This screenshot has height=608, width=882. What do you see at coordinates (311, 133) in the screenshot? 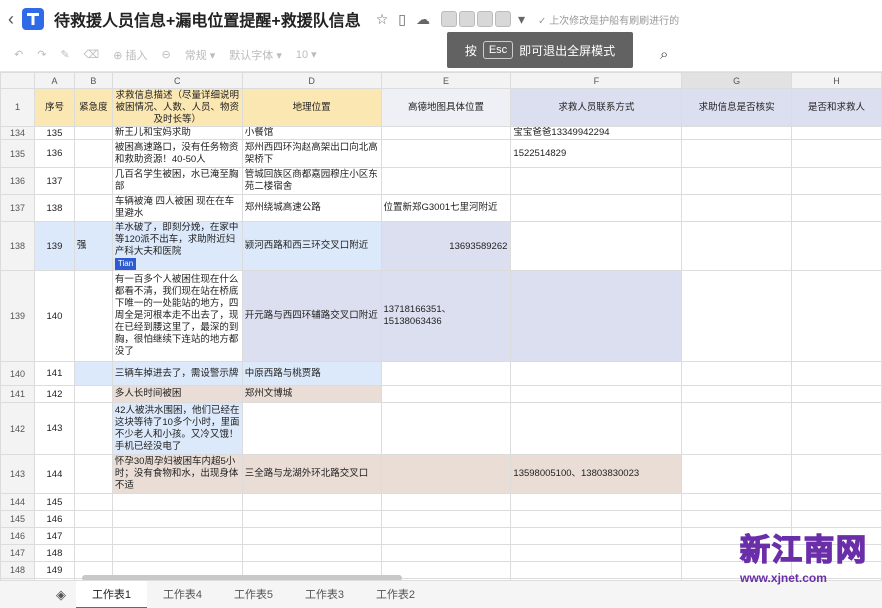
I see `cell-location: 小餐馆` at bounding box center [311, 133].